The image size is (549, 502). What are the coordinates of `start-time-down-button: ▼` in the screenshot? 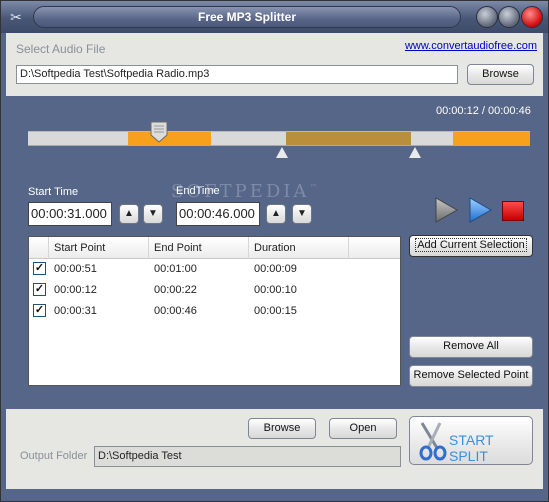 It's located at (153, 214).